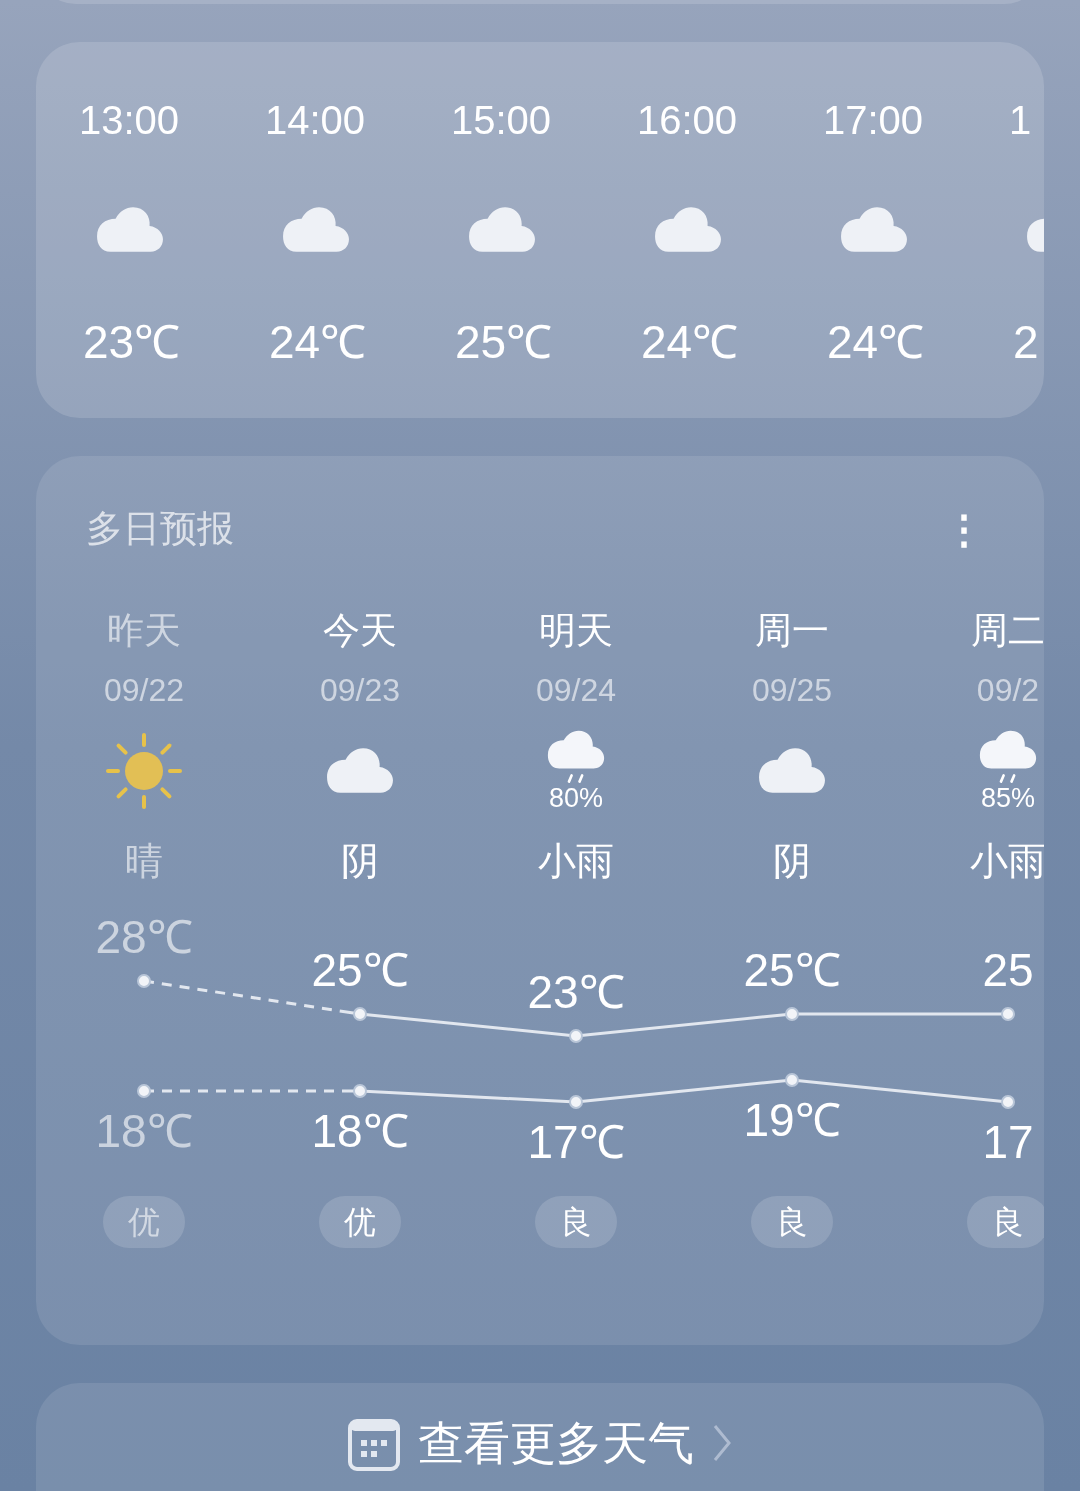 This screenshot has height=1491, width=1080. What do you see at coordinates (360, 631) in the screenshot?
I see `day-name: 今天` at bounding box center [360, 631].